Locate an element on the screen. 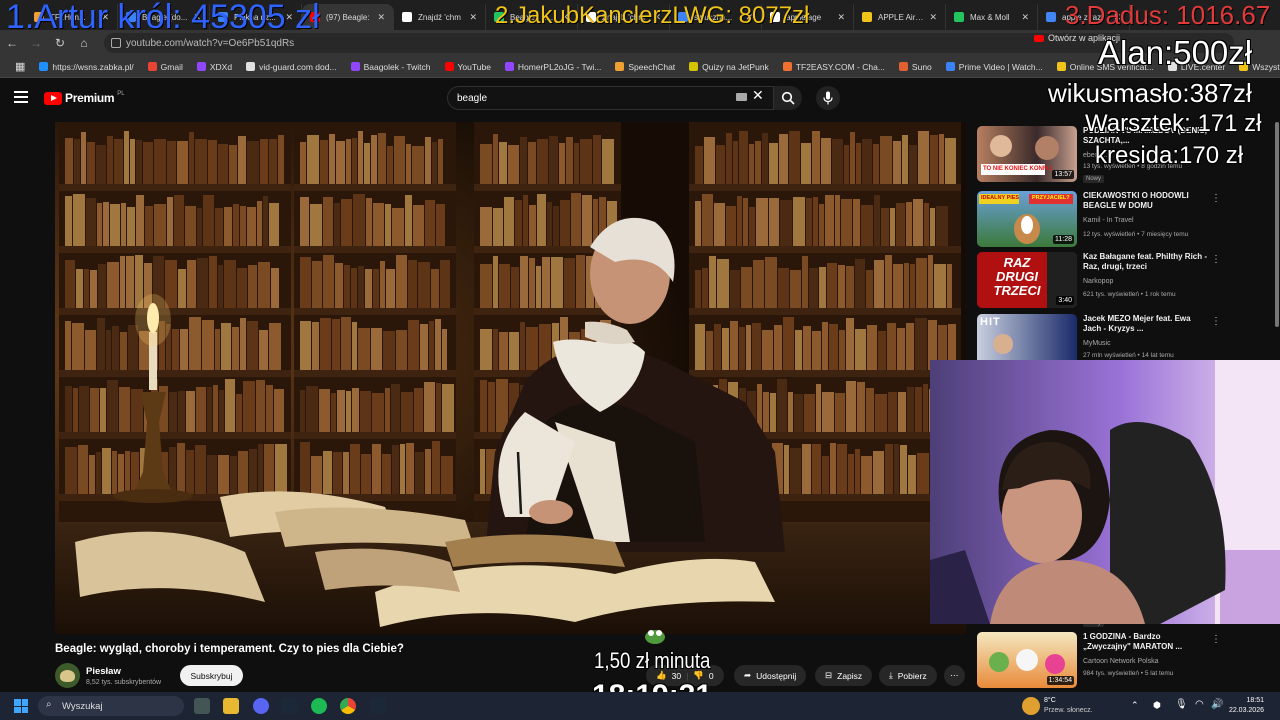 Image resolution: width=1280 pixels, height=720 pixels. weather-icon is located at coordinates (1031, 706).